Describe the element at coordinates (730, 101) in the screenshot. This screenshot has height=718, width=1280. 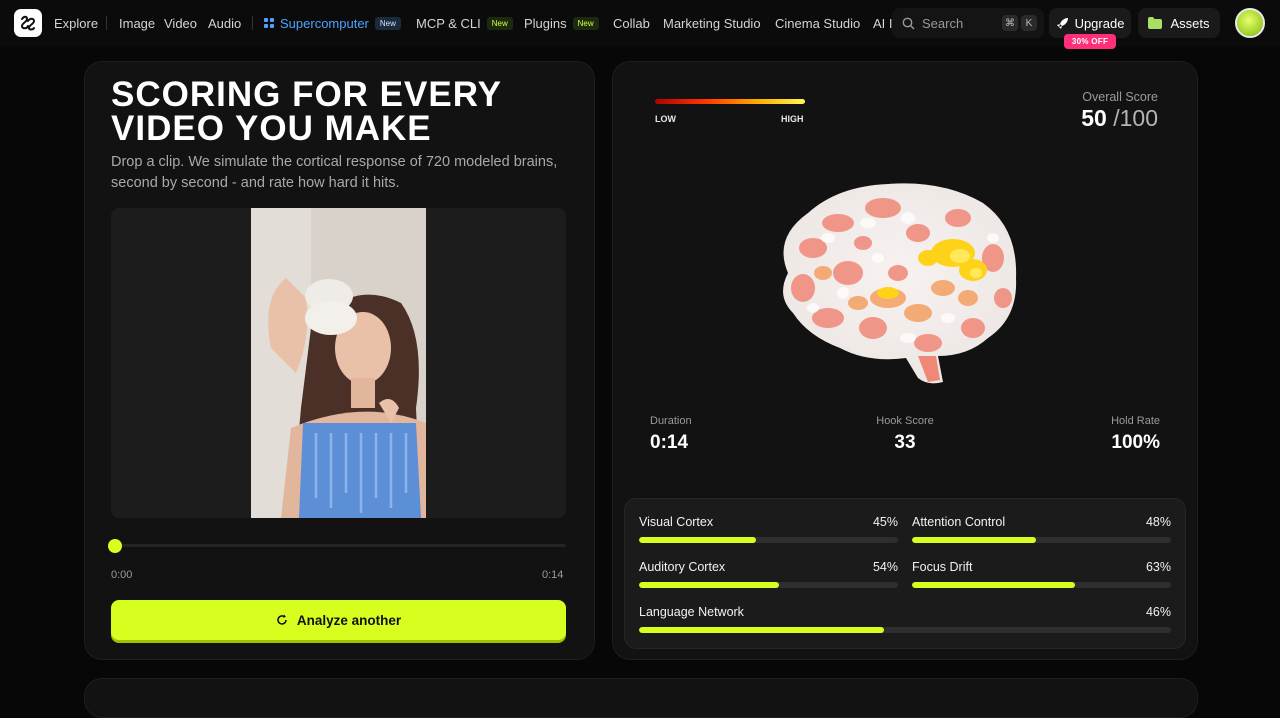
I see `heatmap-legend-gradient` at that location.